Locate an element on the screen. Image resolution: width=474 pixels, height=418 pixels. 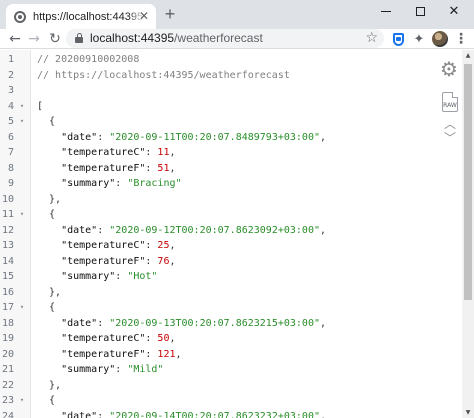
line-source: "temperatureC": 50, is located at coordinates (106, 339).